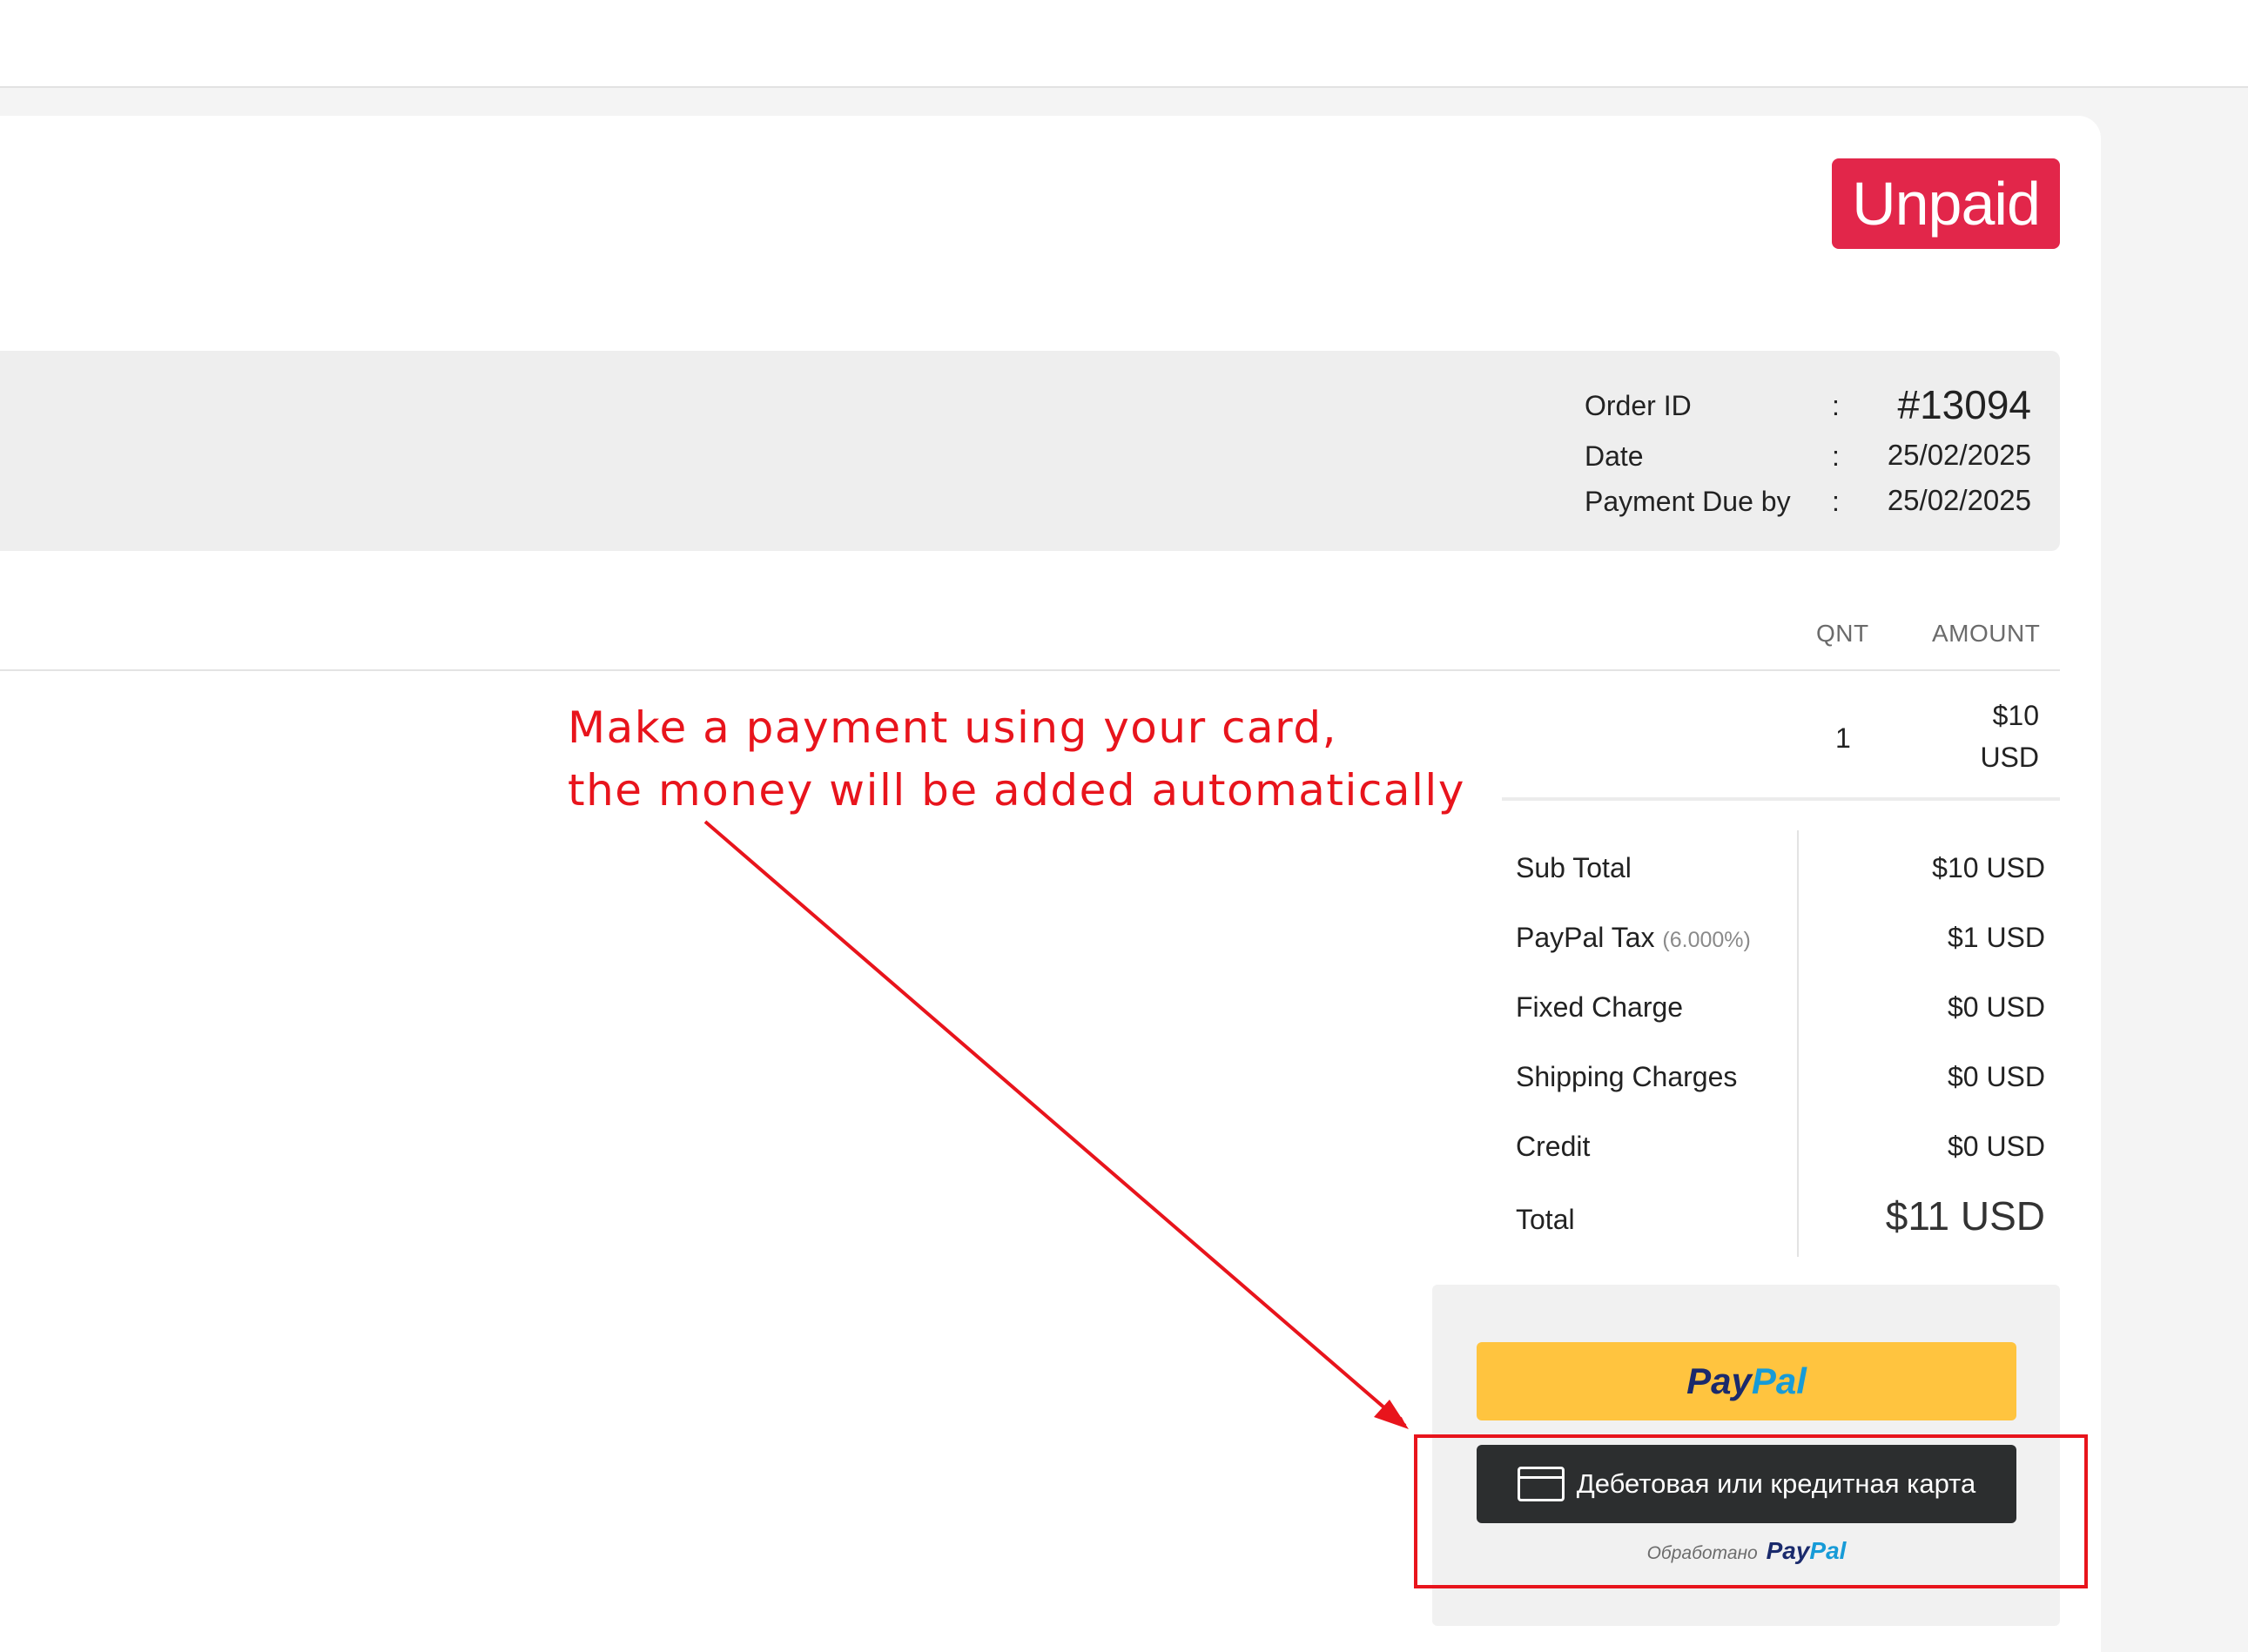 The height and width of the screenshot is (1652, 2248). Describe the element at coordinates (1056, 1124) in the screenshot. I see `arrow-icon` at that location.